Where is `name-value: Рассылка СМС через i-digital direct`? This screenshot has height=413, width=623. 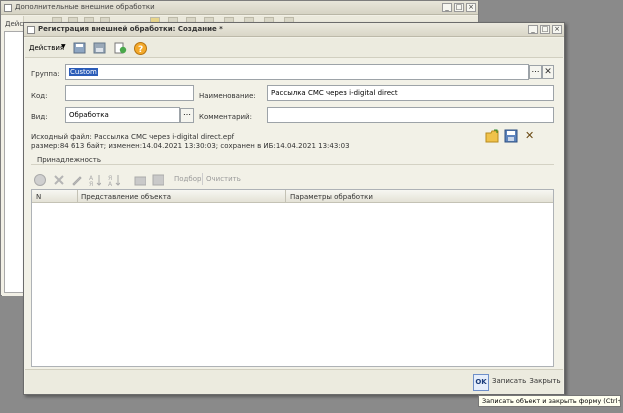
name-value: Рассылка СМС через i-digital direct is located at coordinates (334, 93).